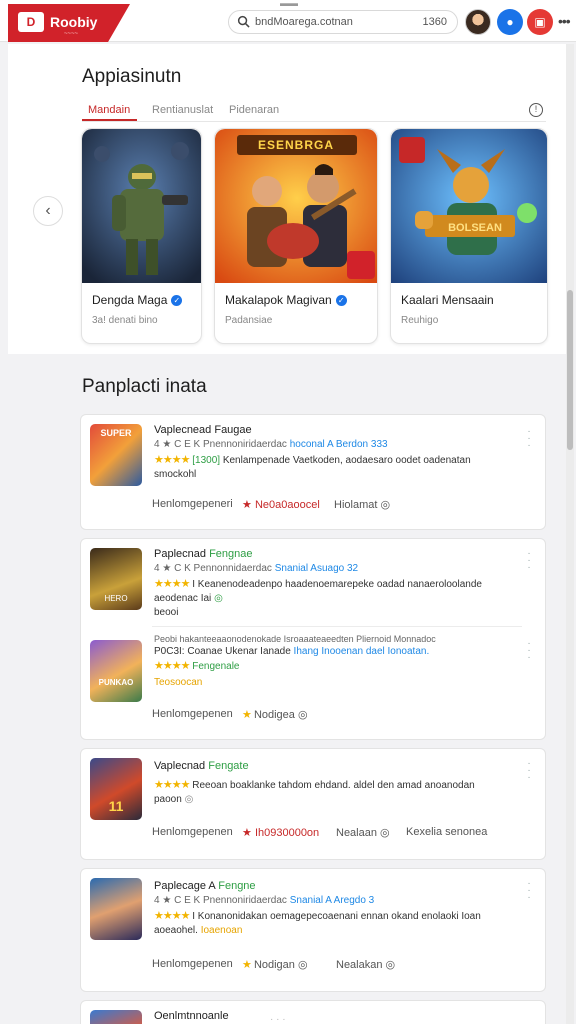 The height and width of the screenshot is (1024, 576). What do you see at coordinates (478, 22) in the screenshot?
I see `avatar` at bounding box center [478, 22].